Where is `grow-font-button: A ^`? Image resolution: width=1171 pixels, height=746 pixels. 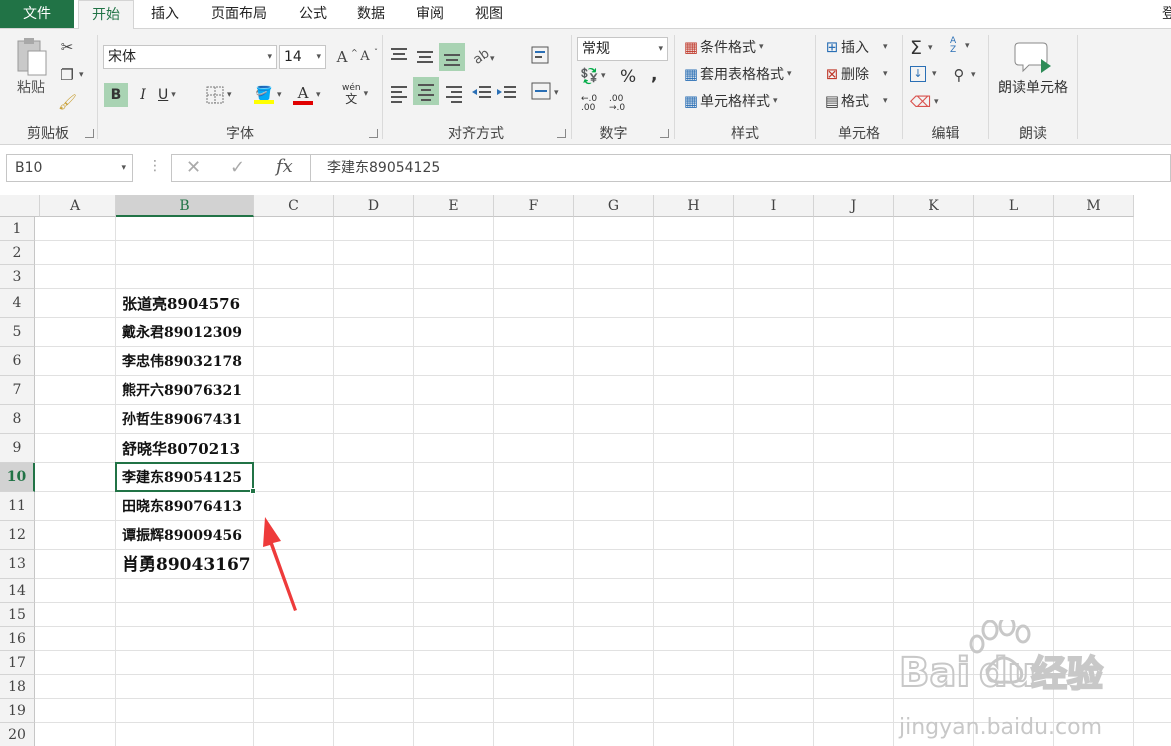 grow-font-button: A ^ is located at coordinates (345, 57).